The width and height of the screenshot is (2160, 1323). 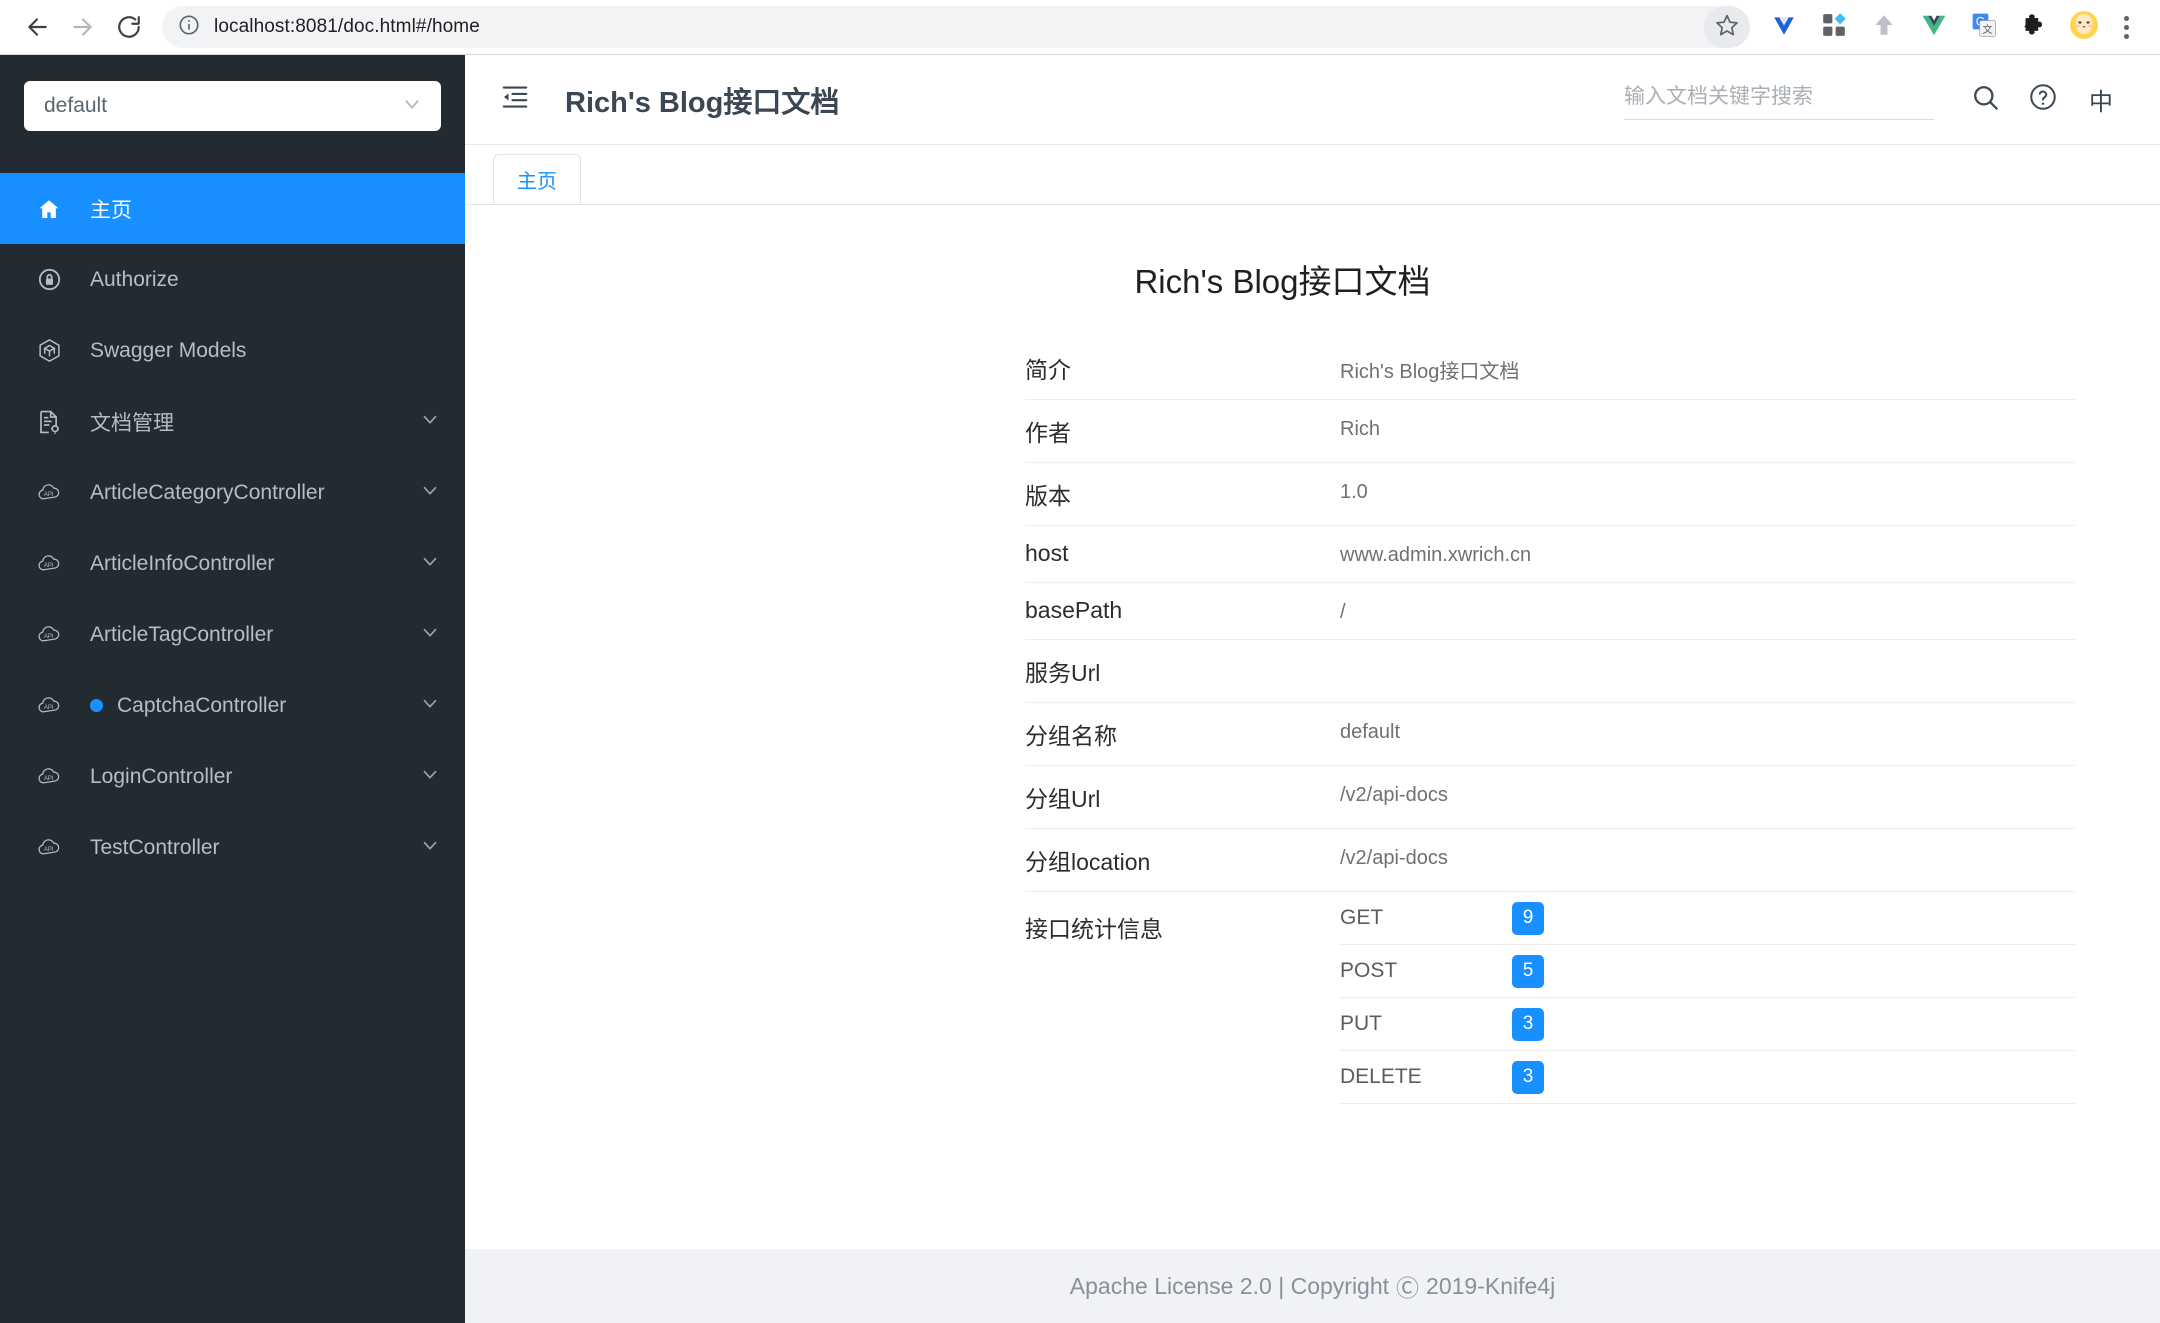 I want to click on group-select: default, so click(x=232, y=106).